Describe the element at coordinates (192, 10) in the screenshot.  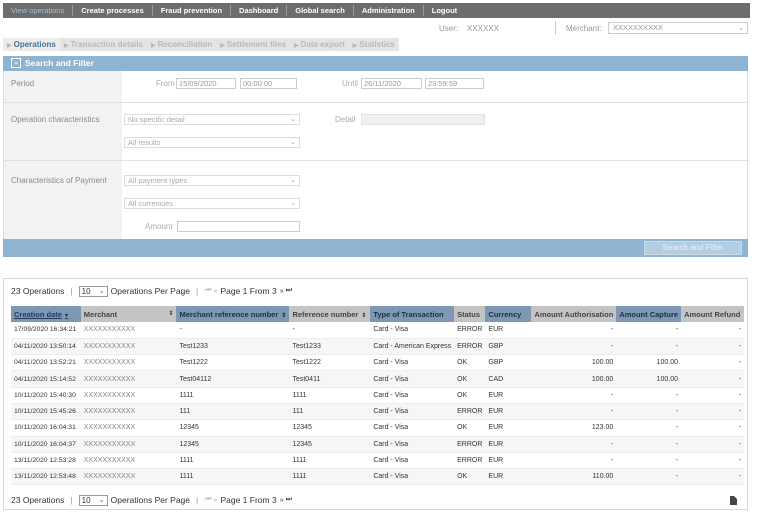
I see `nav-fraud-prevention: Fraud prevention` at that location.